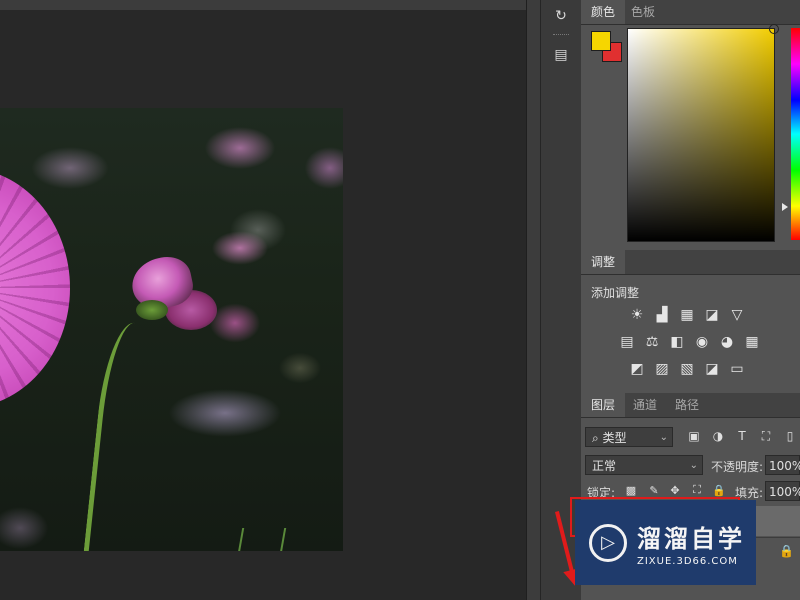 The image size is (800, 600). Describe the element at coordinates (645, 405) in the screenshot. I see `tab-channels: 通道` at that location.